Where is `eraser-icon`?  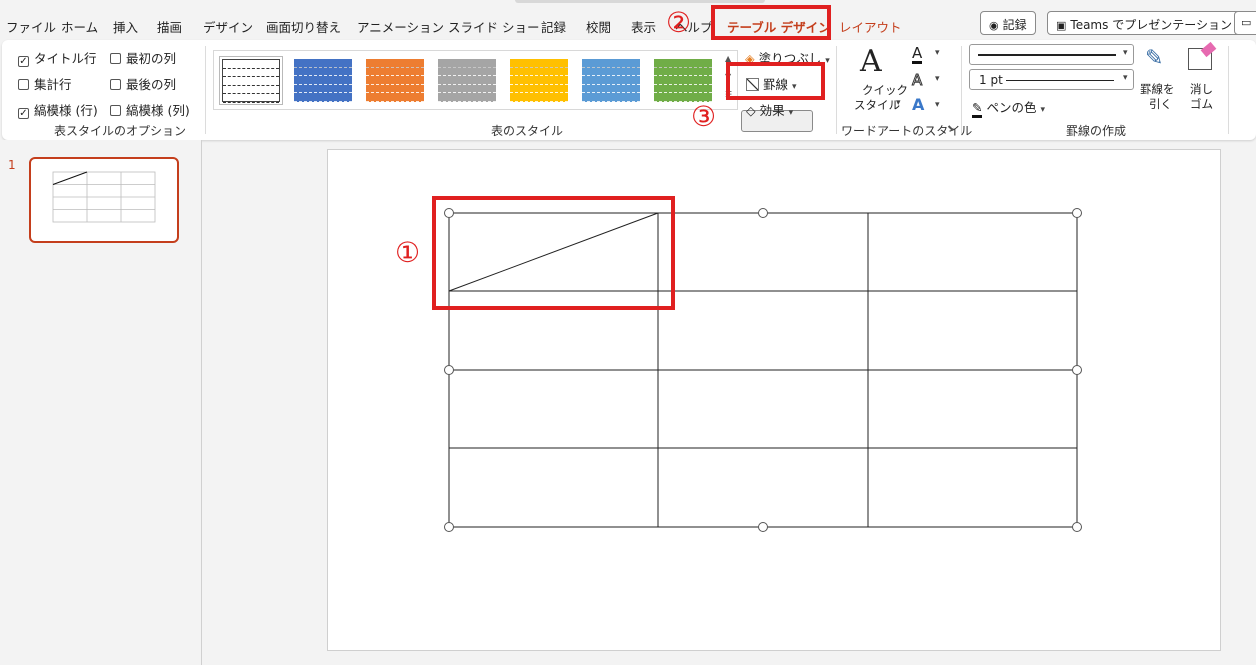
eraser-icon is located at coordinates (1202, 55).